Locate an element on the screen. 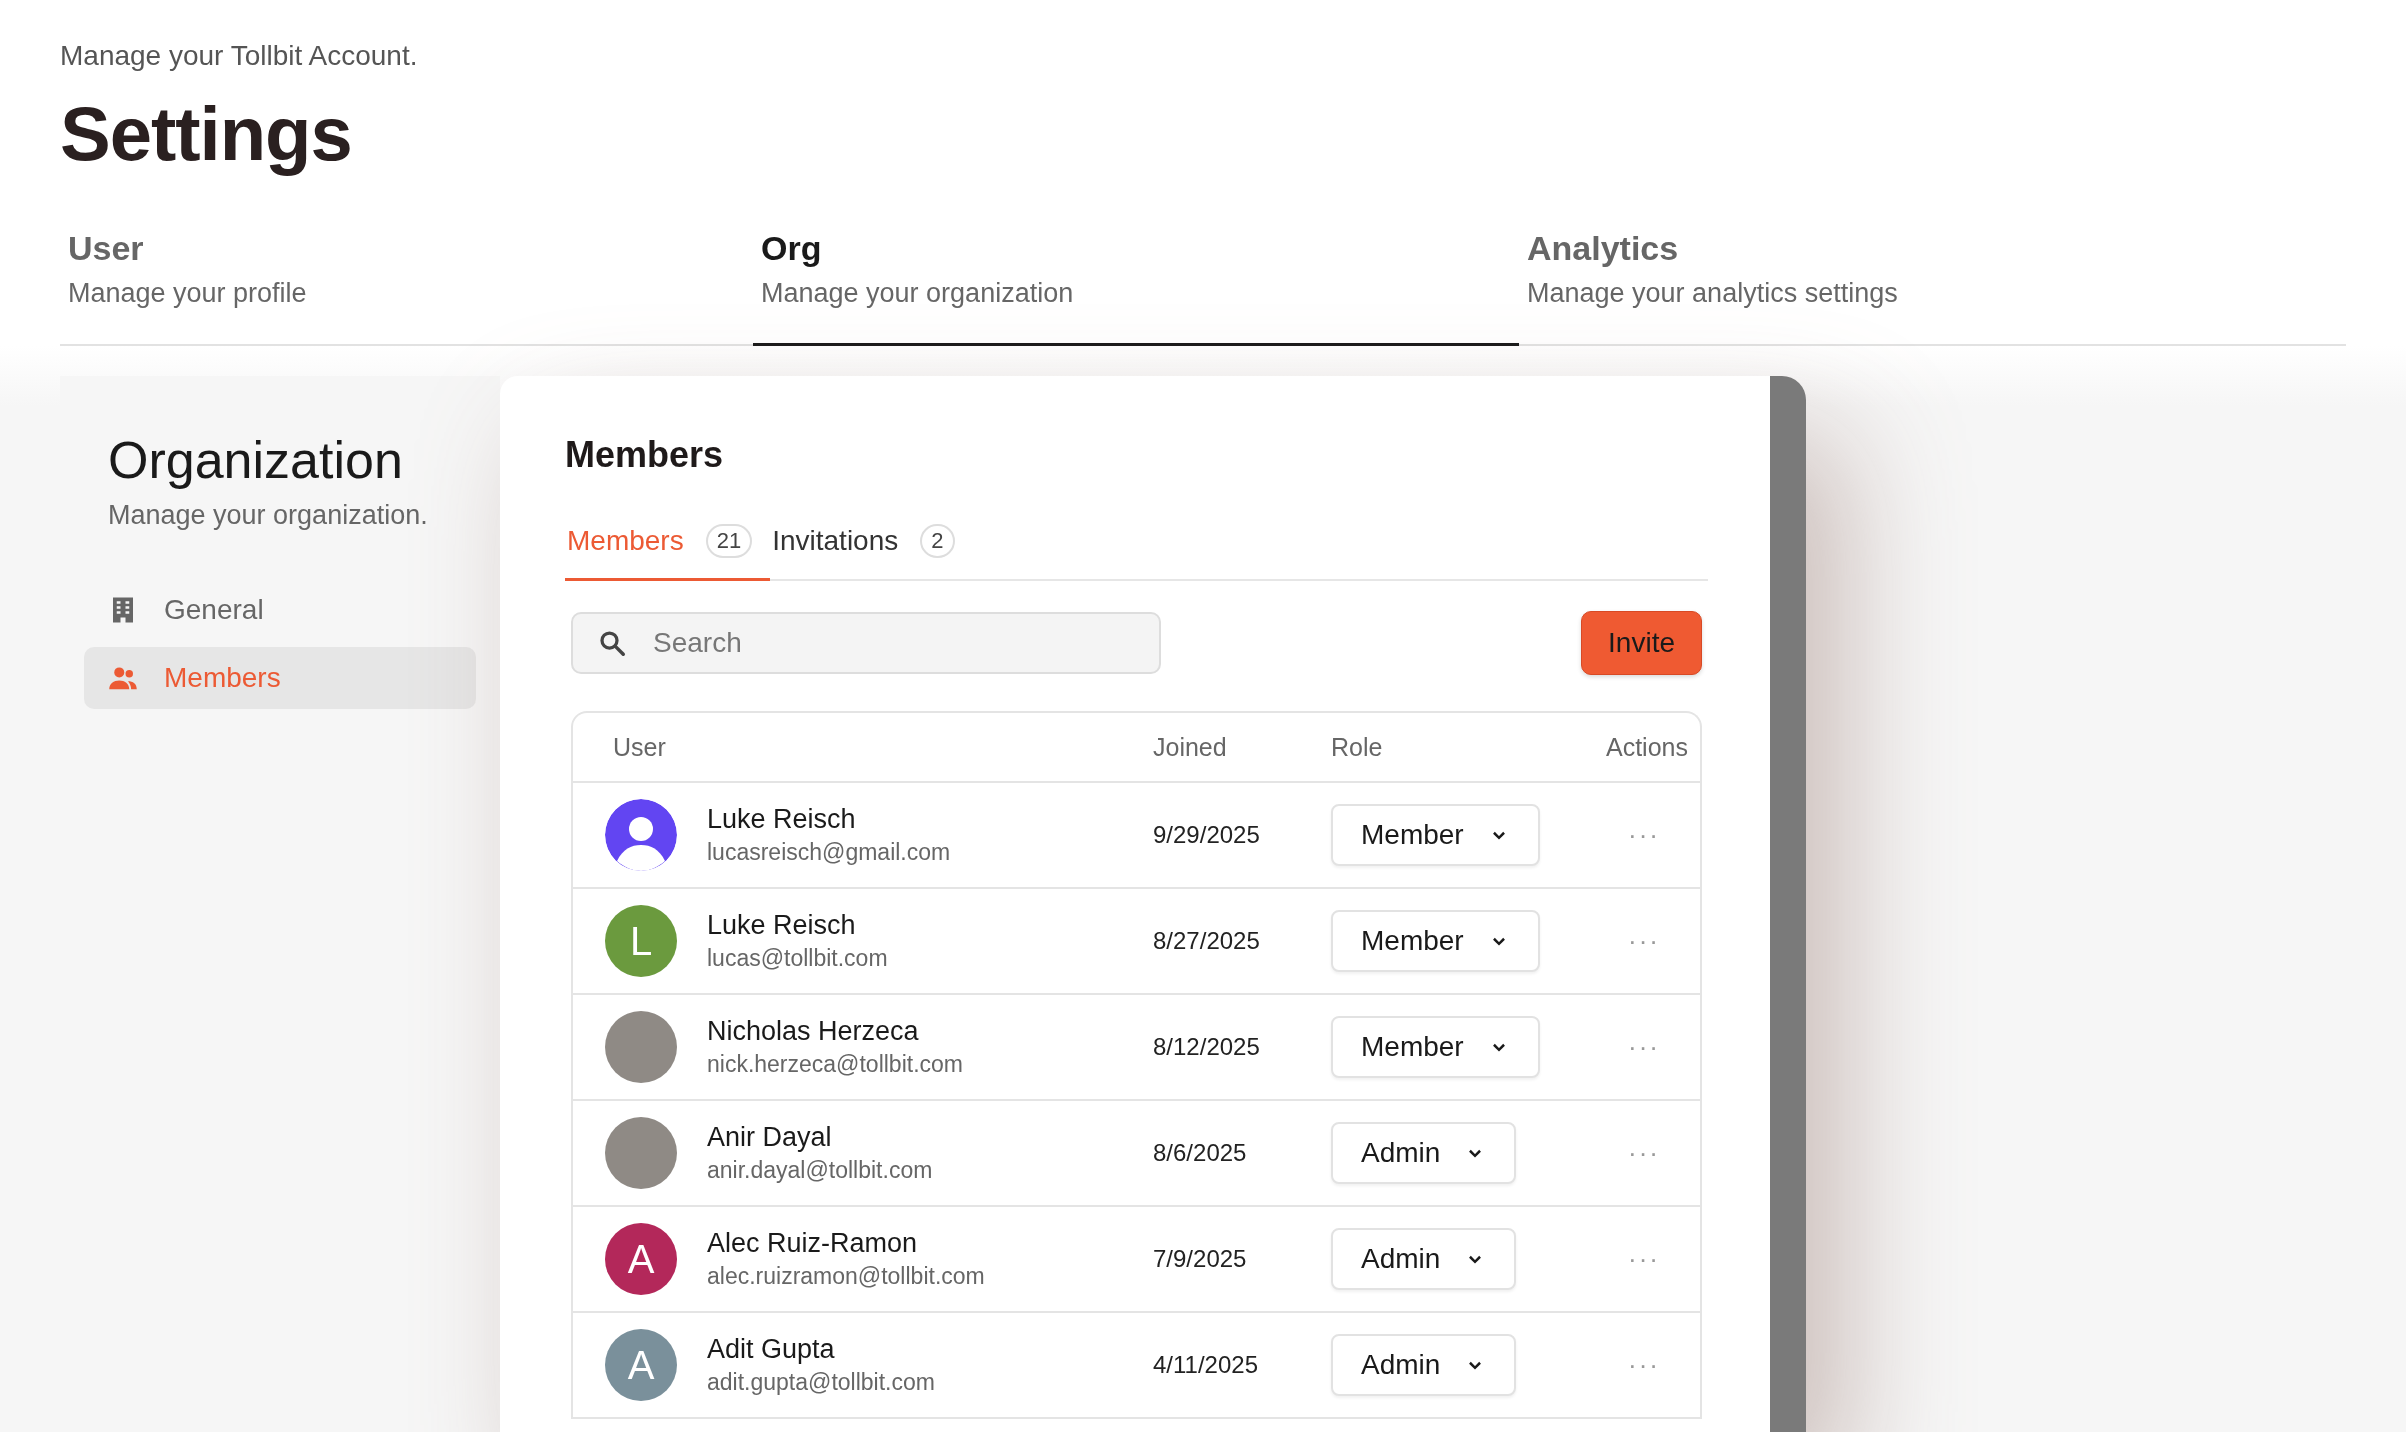  members-tab: Invitations 2 is located at coordinates (871, 552).